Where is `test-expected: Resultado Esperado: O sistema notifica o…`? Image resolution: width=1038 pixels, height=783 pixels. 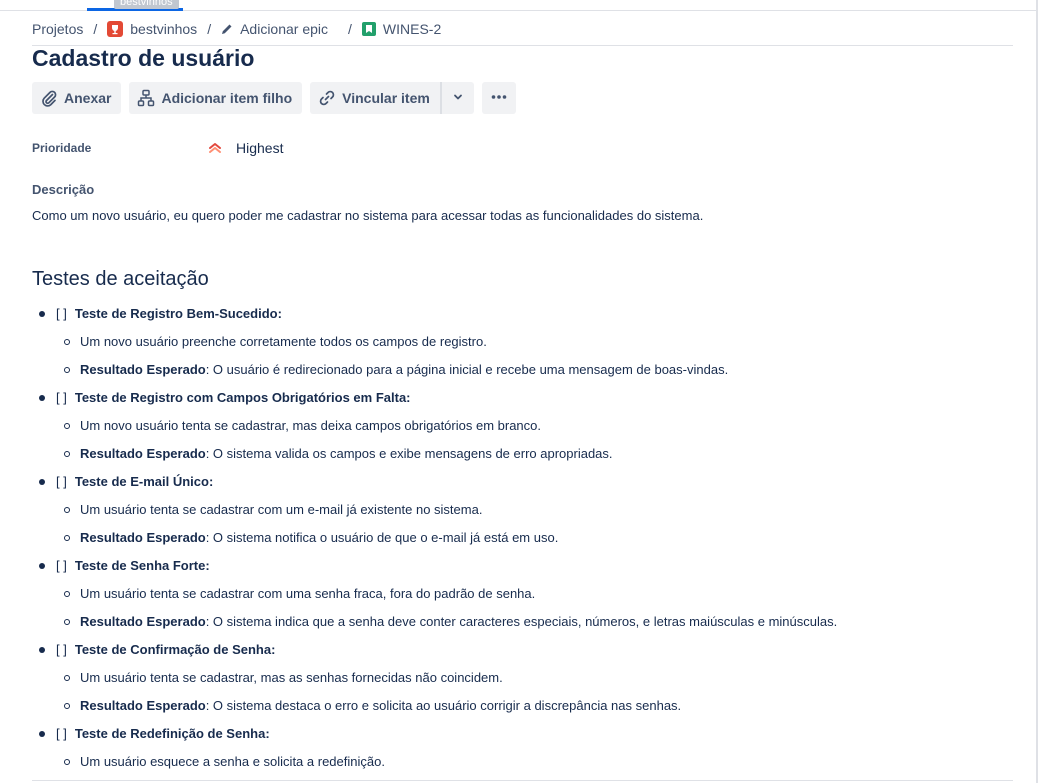
test-expected: Resultado Esperado: O sistema notifica o… is located at coordinates (524, 538).